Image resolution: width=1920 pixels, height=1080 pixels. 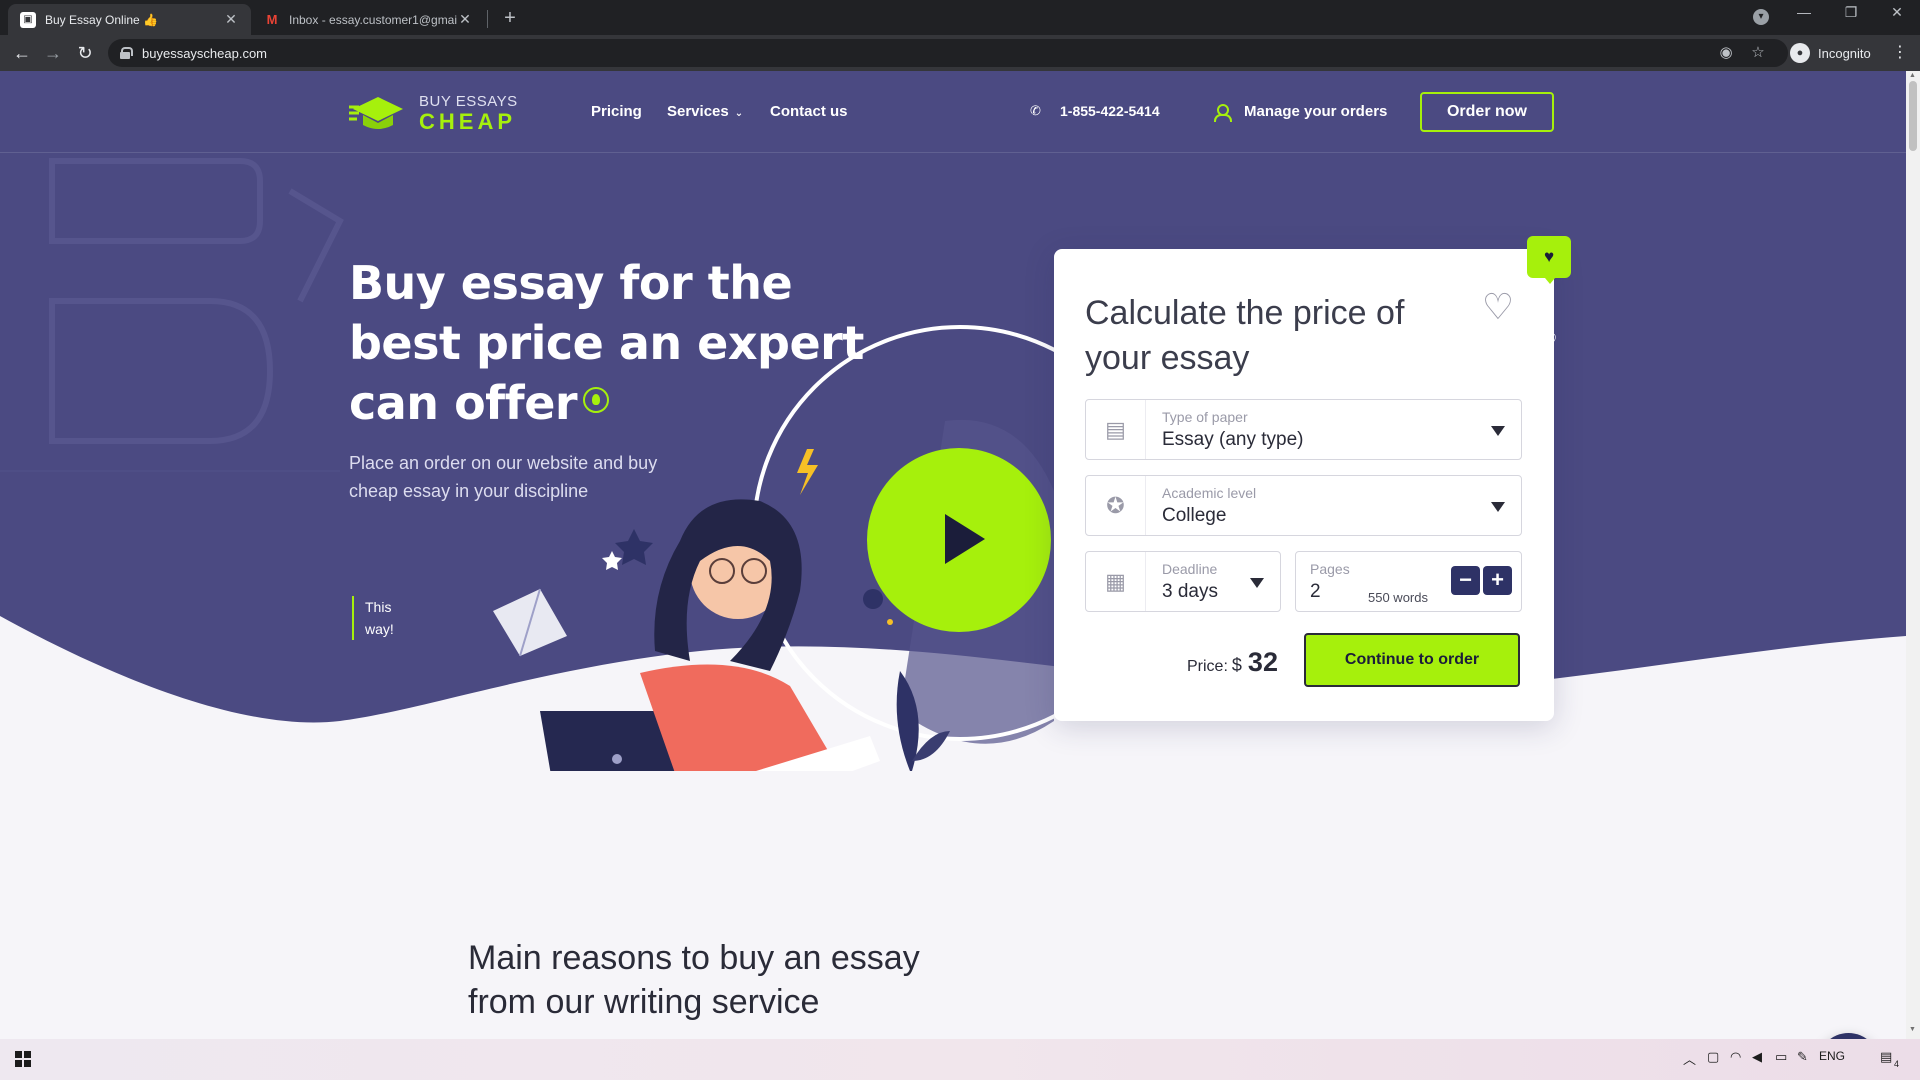 What do you see at coordinates (1800, 53) in the screenshot?
I see `incognito-icon: ●` at bounding box center [1800, 53].